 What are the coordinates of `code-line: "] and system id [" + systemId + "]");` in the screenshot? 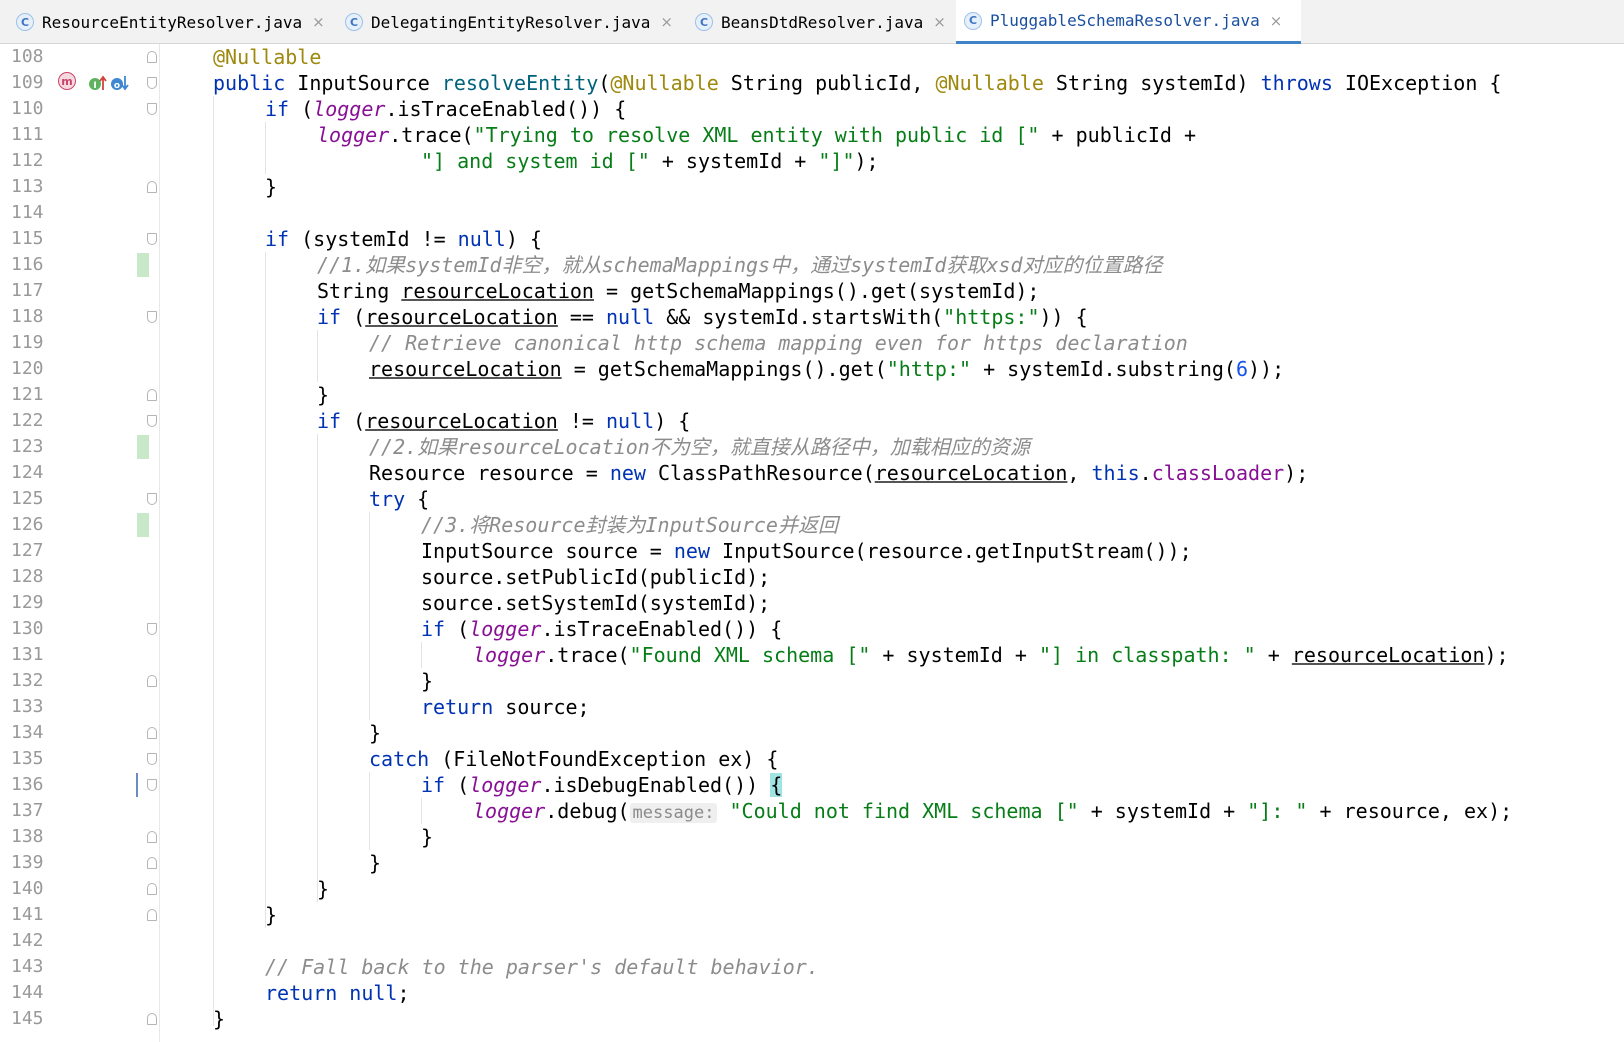 It's located at (650, 161).